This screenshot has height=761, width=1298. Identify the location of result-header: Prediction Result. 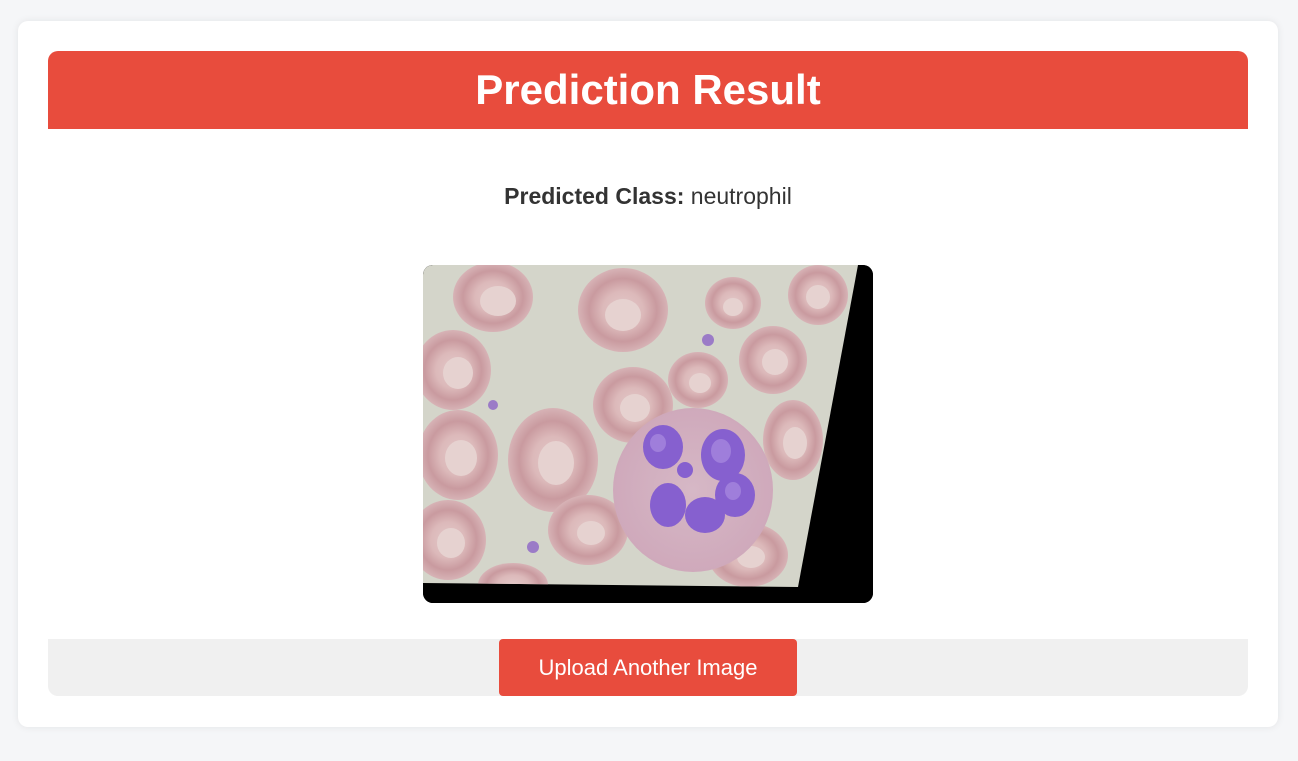
(648, 90).